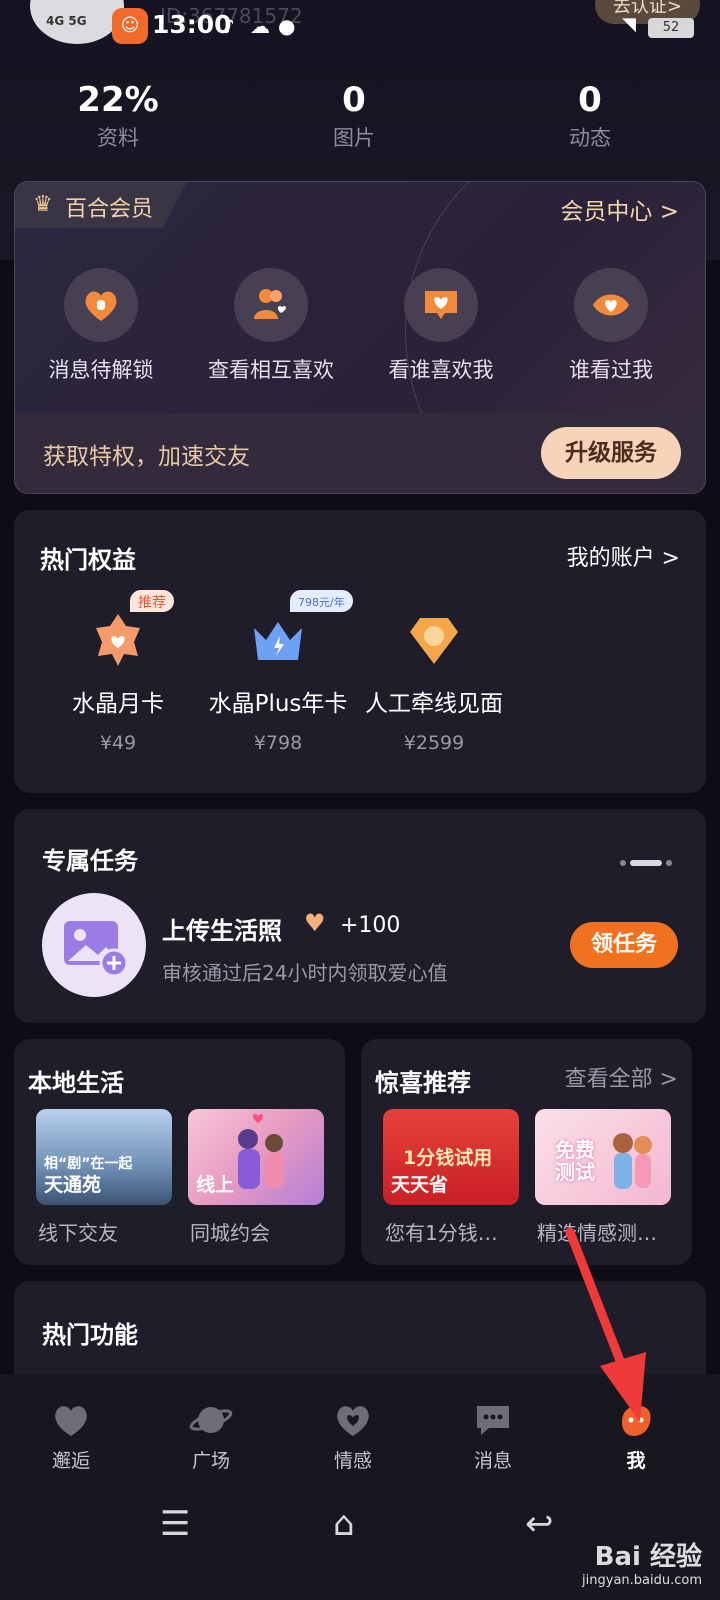  What do you see at coordinates (215, 1185) in the screenshot?
I see `thumb-overlay: 线上` at bounding box center [215, 1185].